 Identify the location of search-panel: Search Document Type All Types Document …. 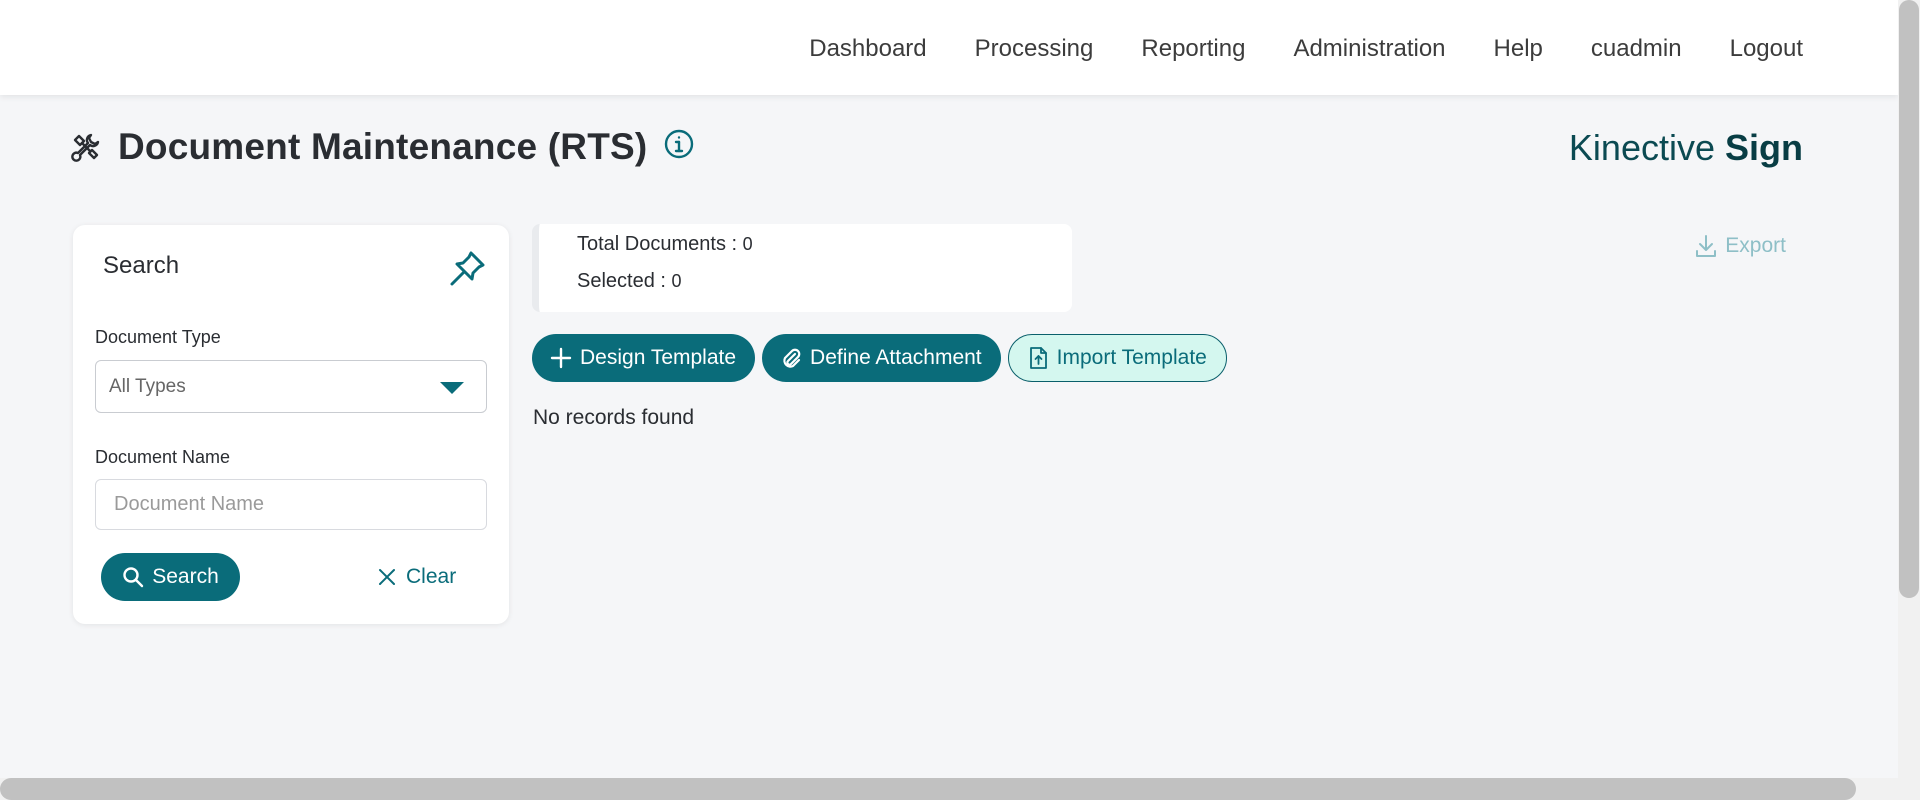
(291, 424).